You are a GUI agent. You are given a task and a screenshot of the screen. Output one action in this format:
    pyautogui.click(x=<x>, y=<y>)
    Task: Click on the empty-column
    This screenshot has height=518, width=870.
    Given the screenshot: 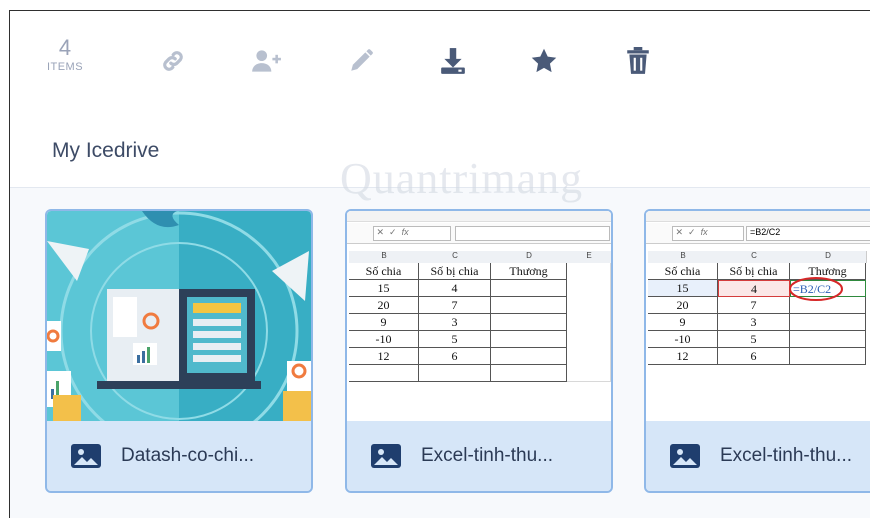 What is the action you would take?
    pyautogui.click(x=589, y=322)
    